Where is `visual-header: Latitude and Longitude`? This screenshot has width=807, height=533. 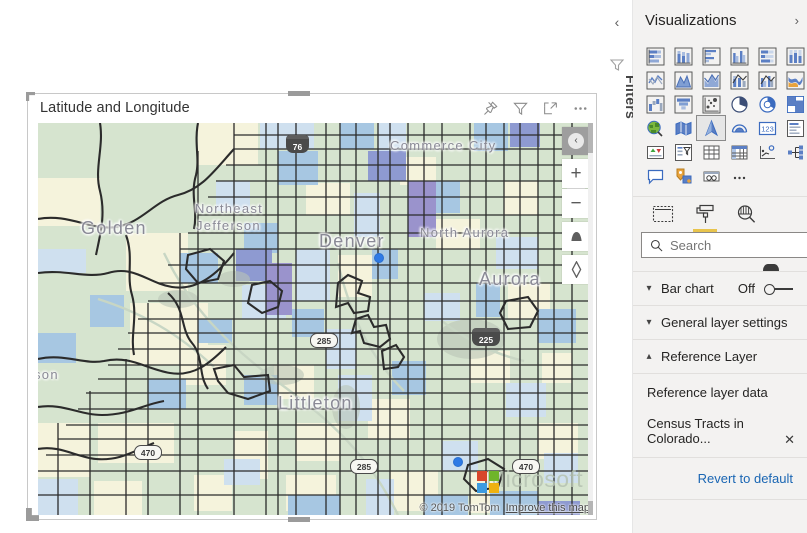 visual-header: Latitude and Longitude is located at coordinates (313, 110).